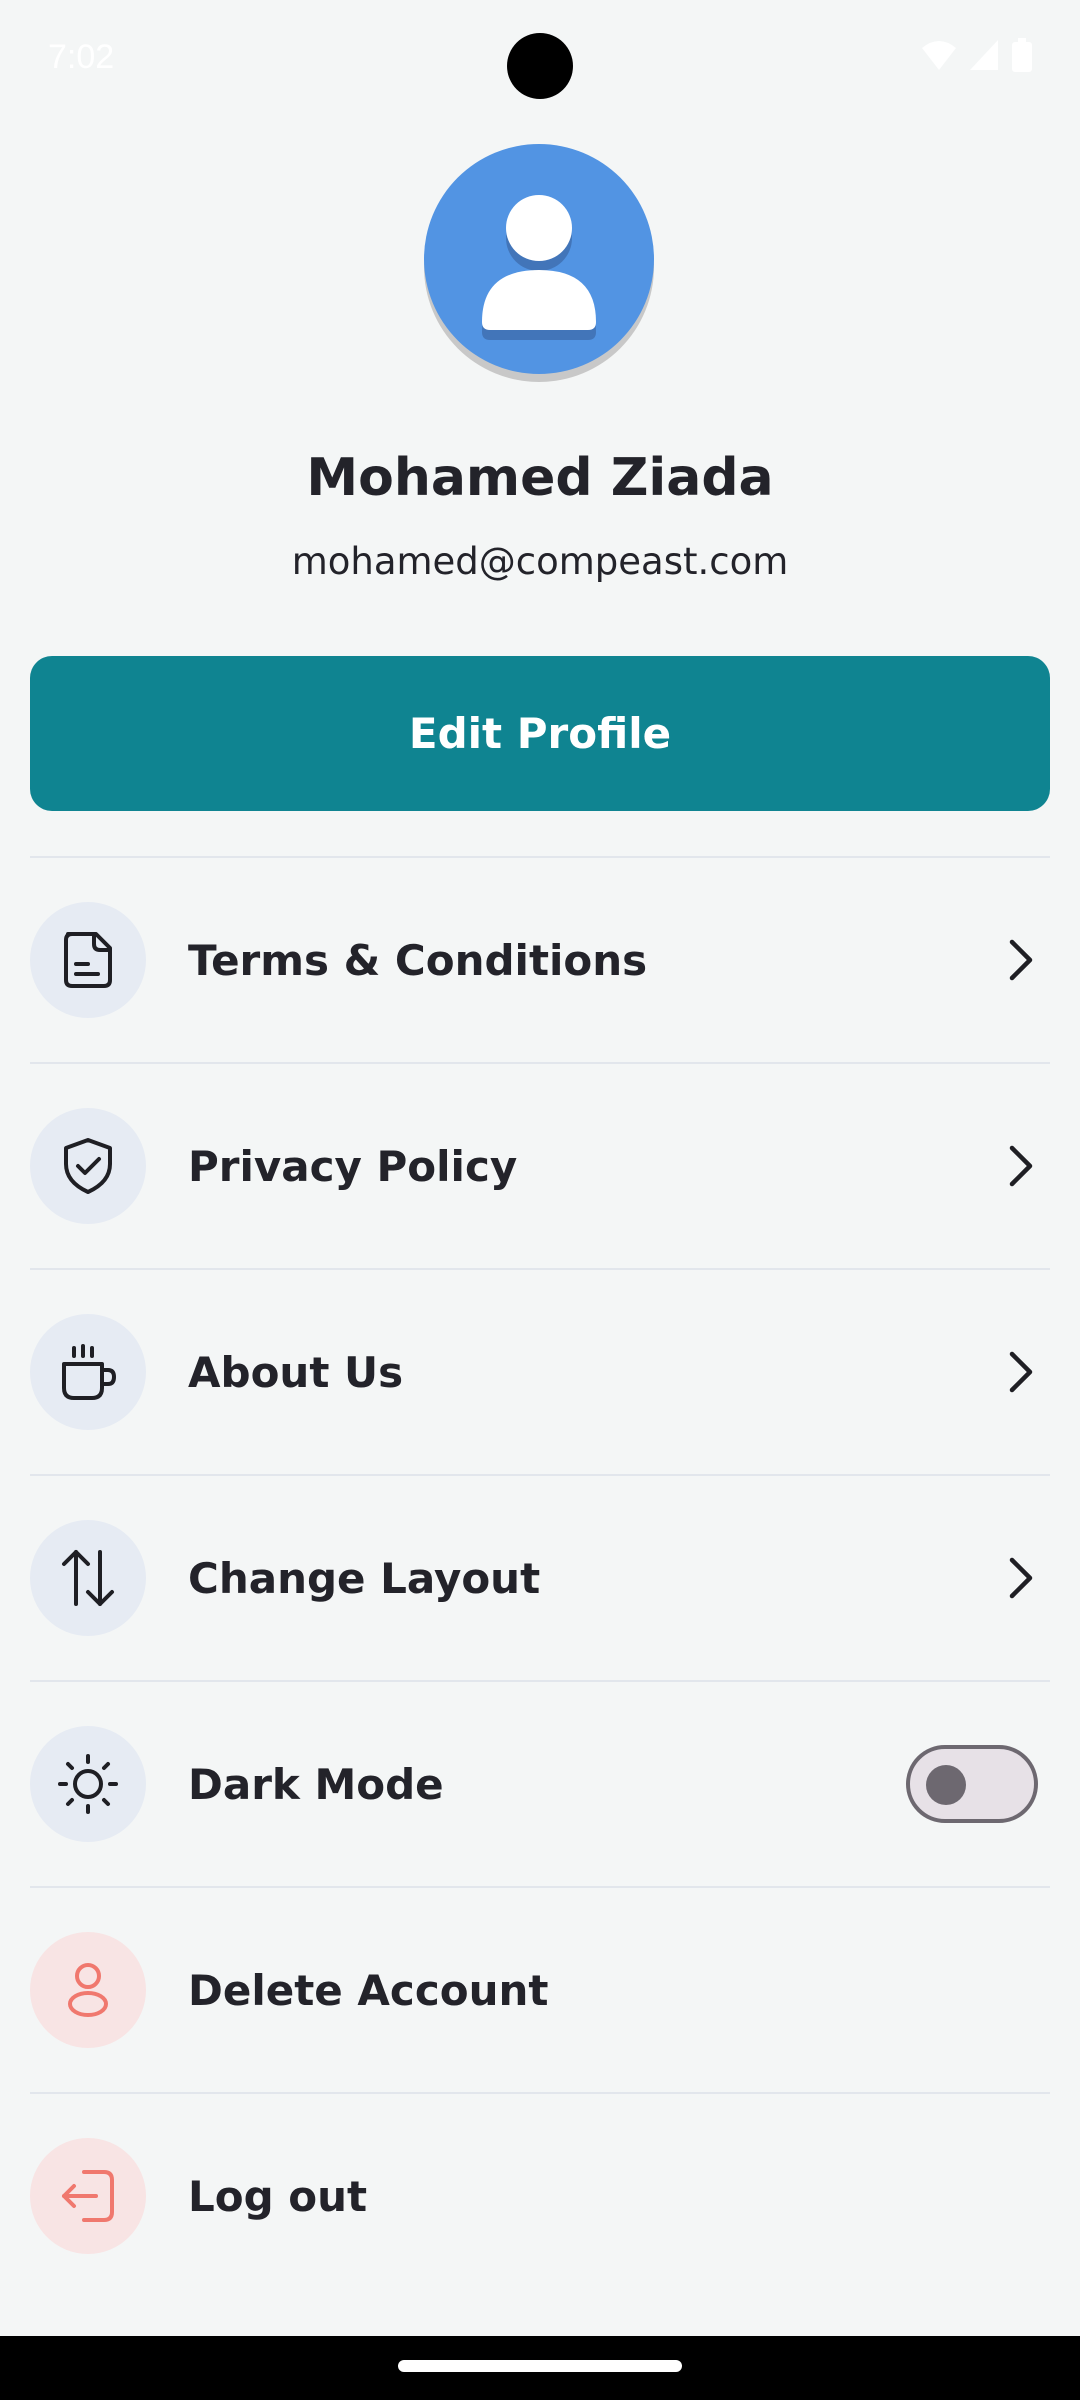 The height and width of the screenshot is (2400, 1080). Describe the element at coordinates (81, 57) in the screenshot. I see `status-time: 7:02` at that location.